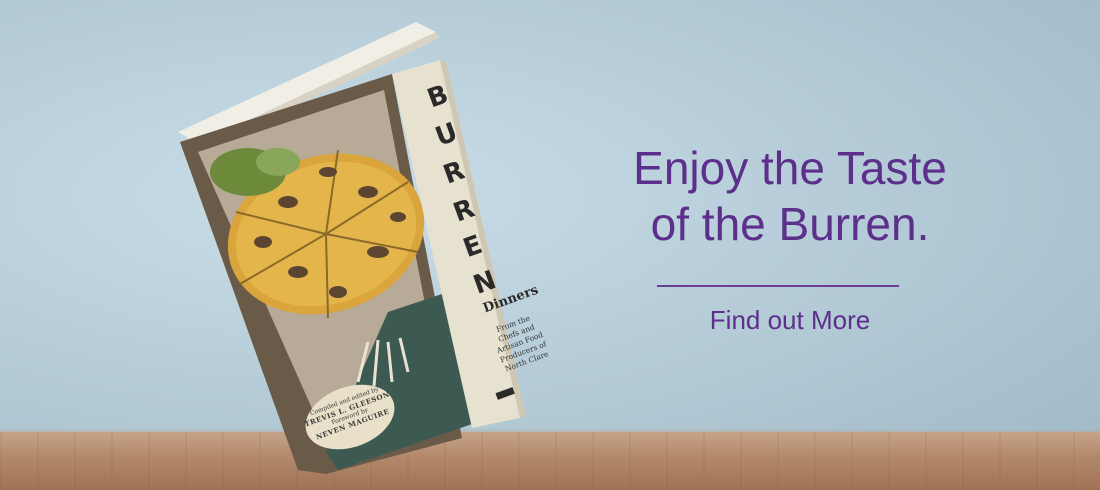 The width and height of the screenshot is (1100, 490). I want to click on headline-line-2: of the Burren., so click(790, 224).